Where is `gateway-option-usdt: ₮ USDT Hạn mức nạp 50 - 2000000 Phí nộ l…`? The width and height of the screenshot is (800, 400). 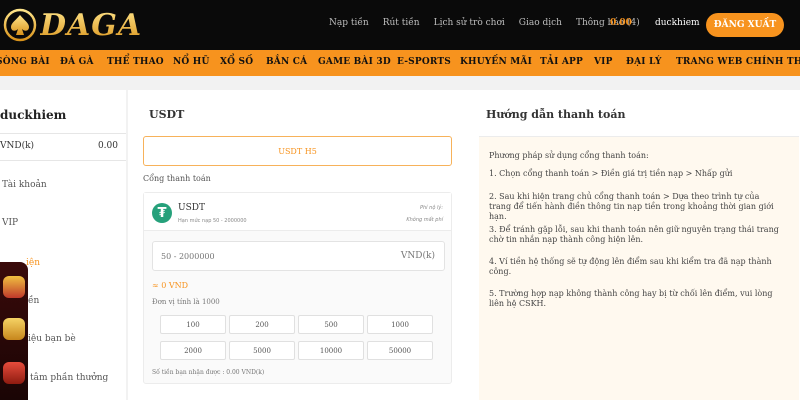 gateway-option-usdt: ₮ USDT Hạn mức nạp 50 - 2000000 Phí nộ l… is located at coordinates (297, 212).